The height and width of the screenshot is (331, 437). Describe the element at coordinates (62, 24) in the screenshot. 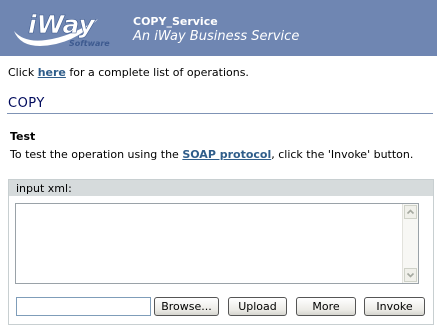

I see `svg-text: iWay` at that location.